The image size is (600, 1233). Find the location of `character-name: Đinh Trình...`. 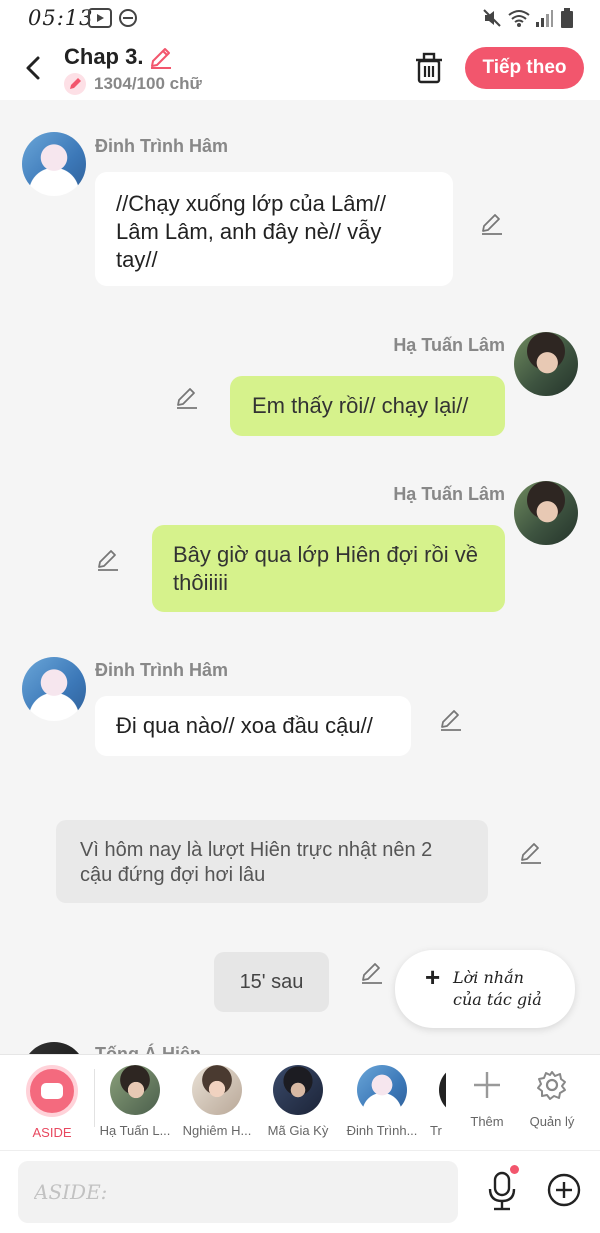

character-name: Đinh Trình... is located at coordinates (382, 1130).